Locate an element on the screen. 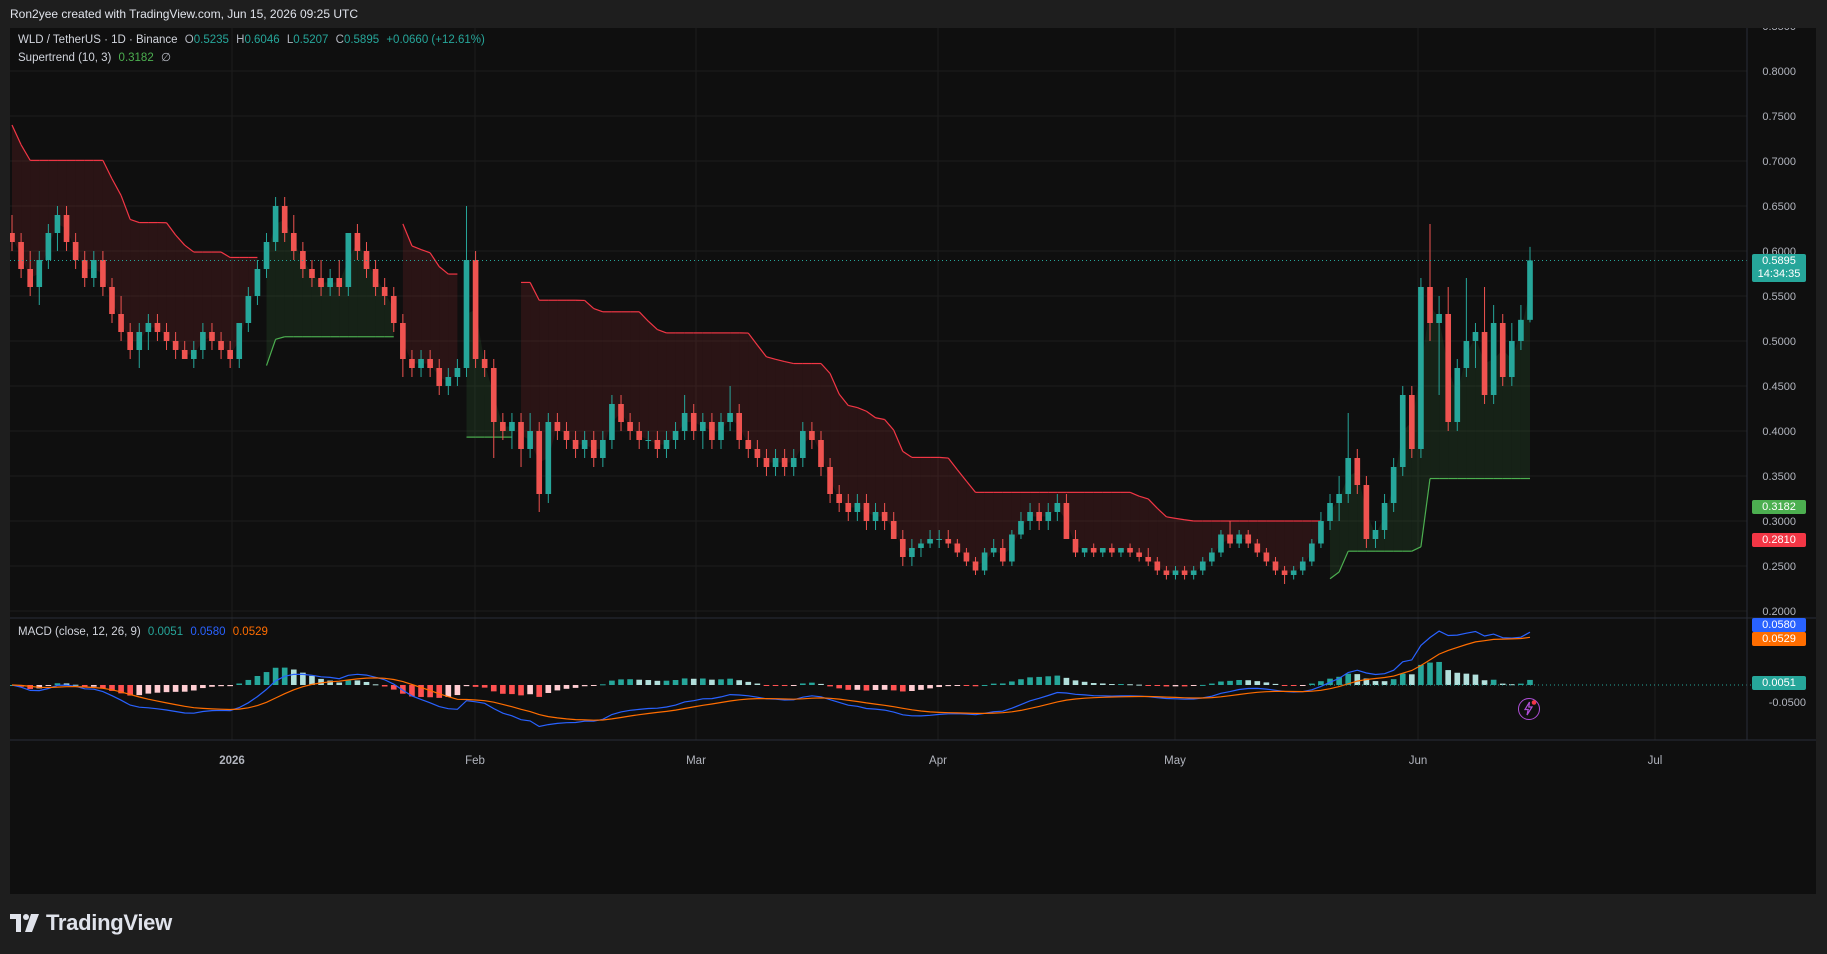 The width and height of the screenshot is (1827, 954). supertrend-label: Supertrend (10, 3) is located at coordinates (64, 58).